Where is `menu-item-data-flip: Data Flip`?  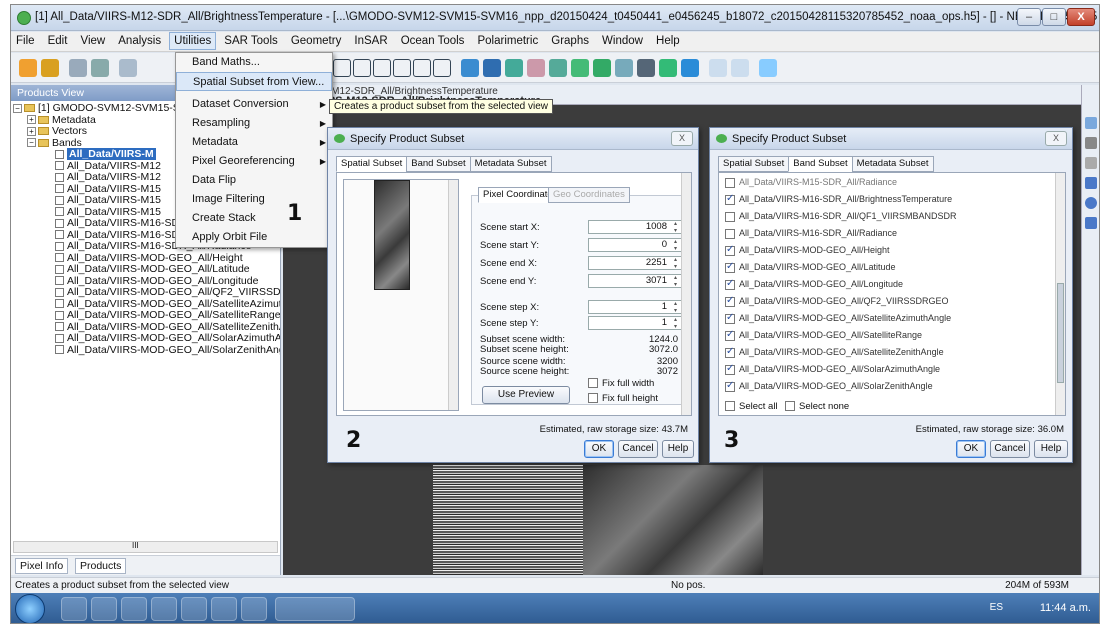
menu-item-data-flip: Data Flip is located at coordinates (254, 180).